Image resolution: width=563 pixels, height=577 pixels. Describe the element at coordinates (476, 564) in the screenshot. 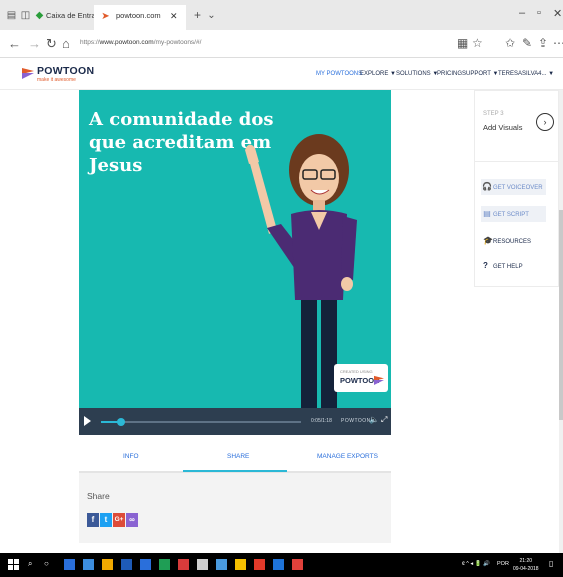

I see `system-tray-icons: ዩ ^ ◂ 🔋 🔊` at that location.